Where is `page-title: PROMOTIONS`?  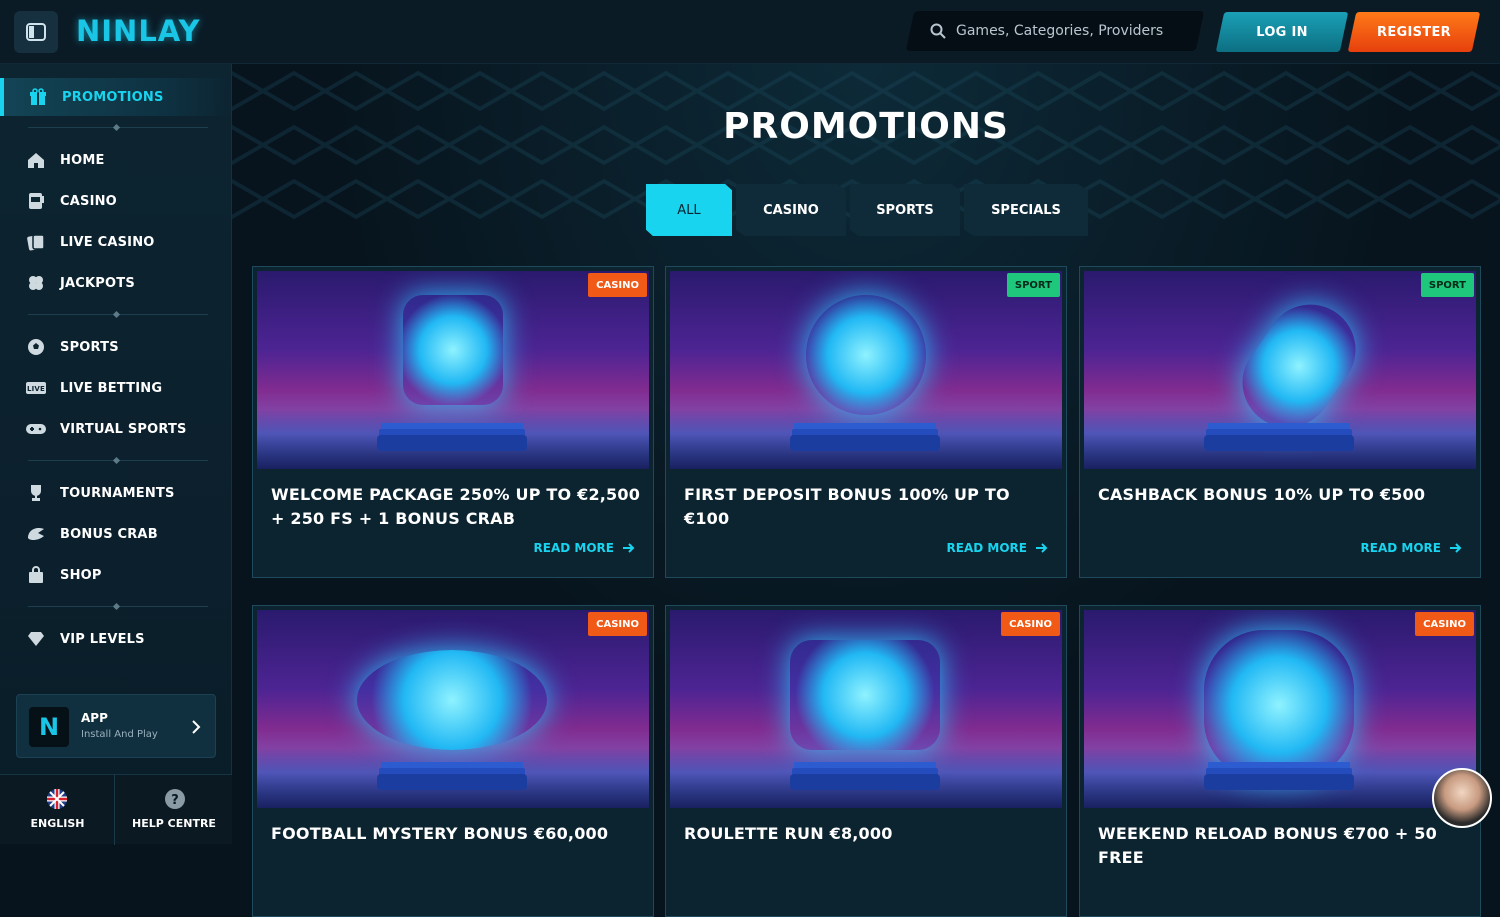
page-title: PROMOTIONS is located at coordinates (866, 126).